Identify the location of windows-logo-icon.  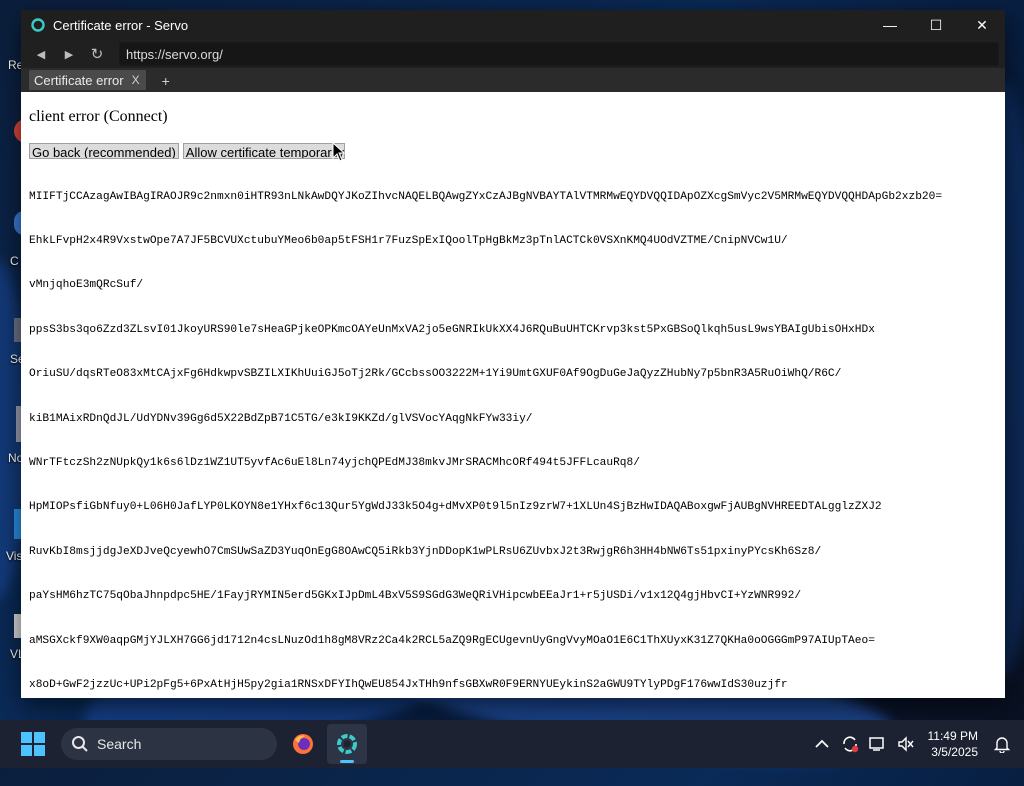
(33, 744).